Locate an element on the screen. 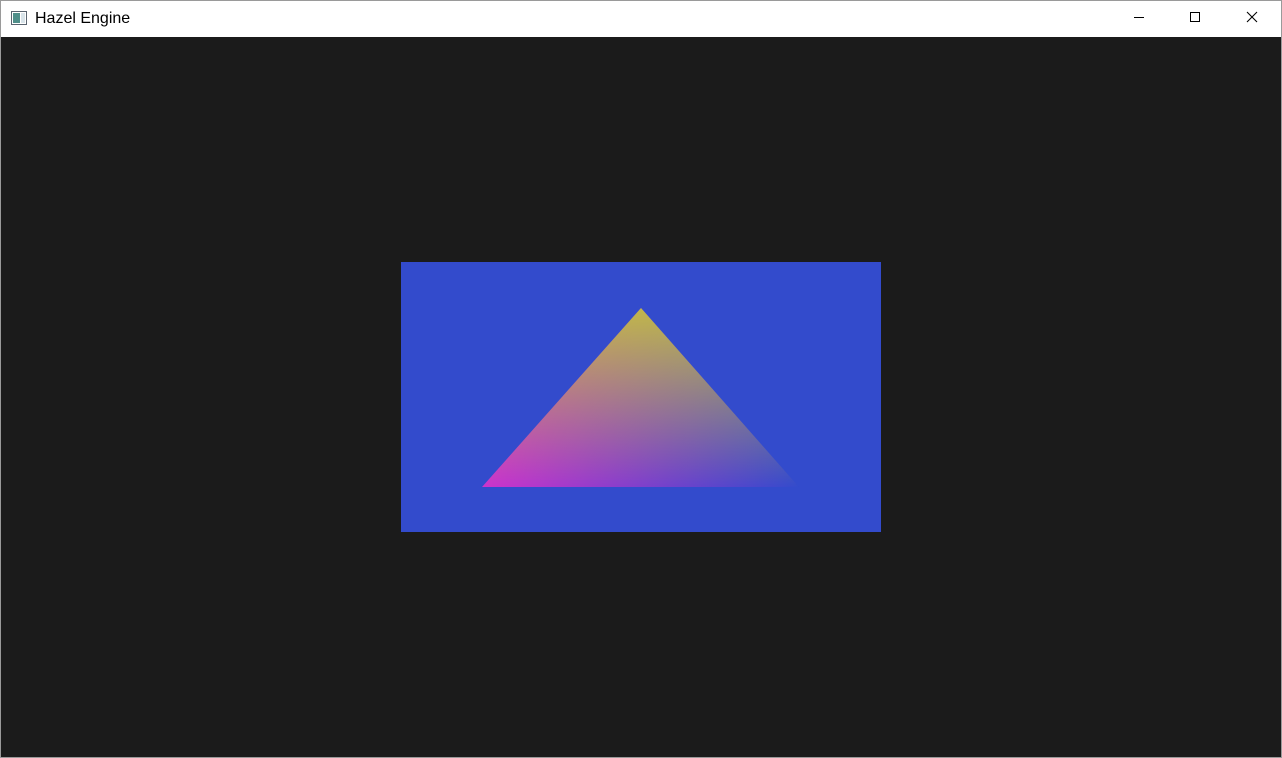 Image resolution: width=1282 pixels, height=758 pixels. triangle-canvas is located at coordinates (640, 397).